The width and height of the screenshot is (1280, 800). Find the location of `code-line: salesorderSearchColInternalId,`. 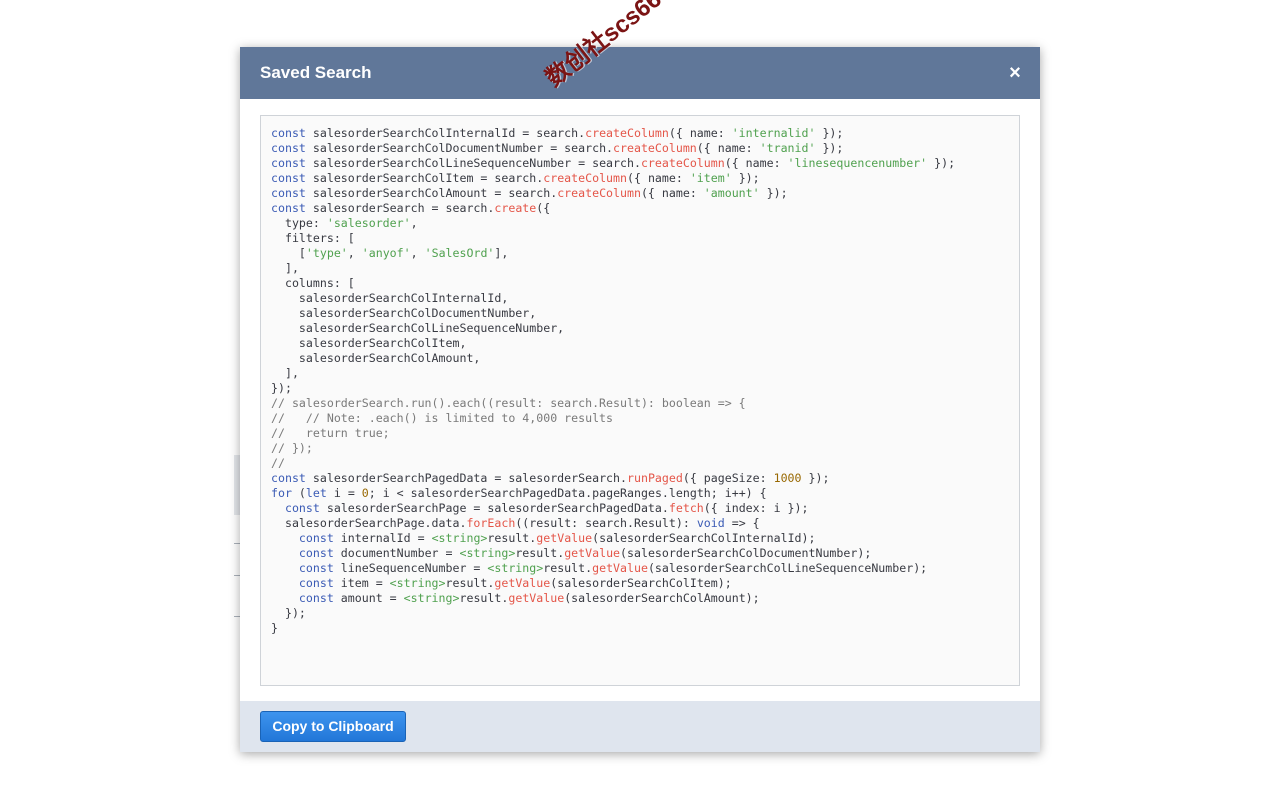

code-line: salesorderSearchColInternalId, is located at coordinates (390, 298).